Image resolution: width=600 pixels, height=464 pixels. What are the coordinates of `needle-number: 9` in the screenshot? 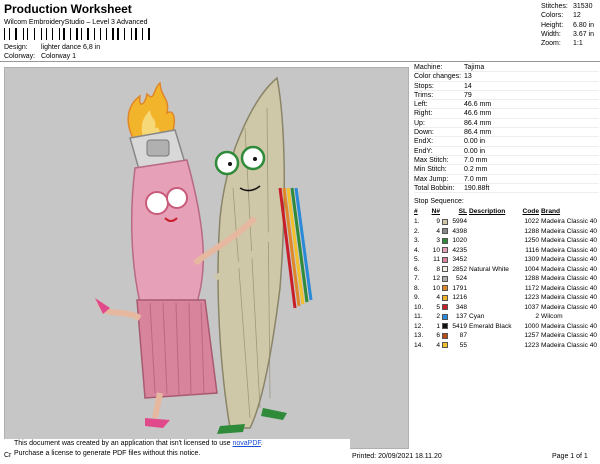 It's located at (438, 221).